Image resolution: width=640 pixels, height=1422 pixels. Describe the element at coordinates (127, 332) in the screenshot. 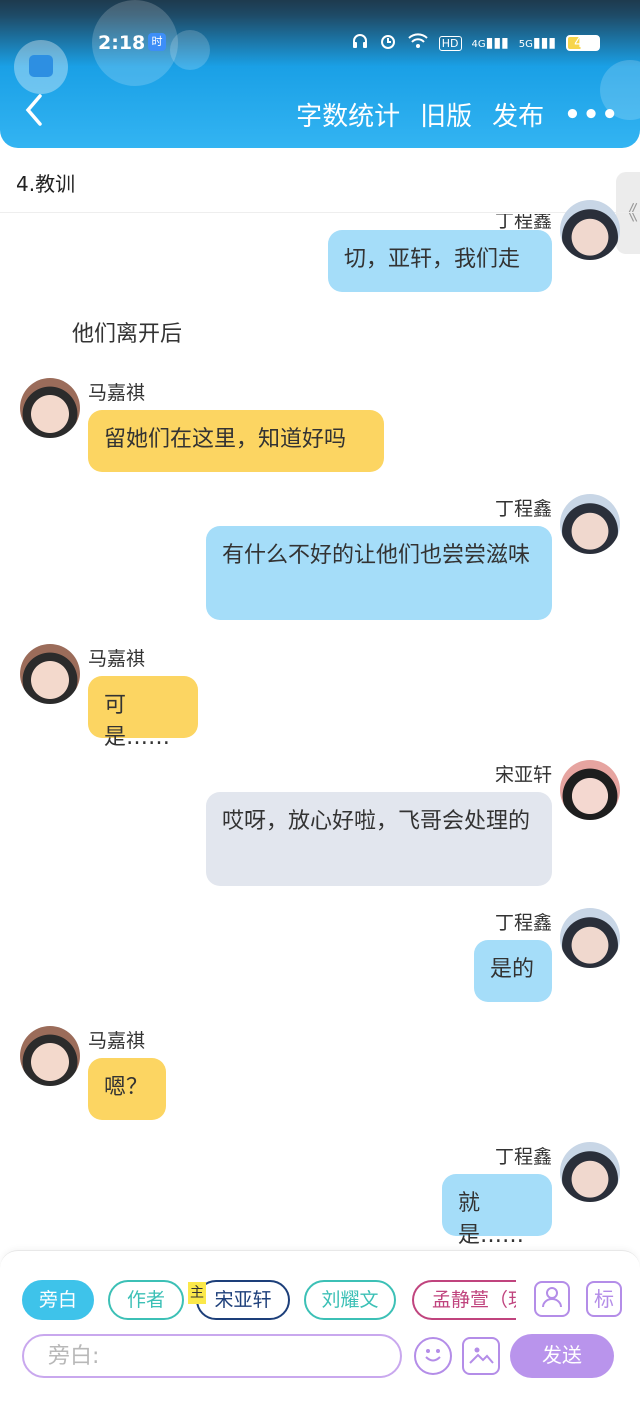

I see `narration-text: 他们离开后` at that location.